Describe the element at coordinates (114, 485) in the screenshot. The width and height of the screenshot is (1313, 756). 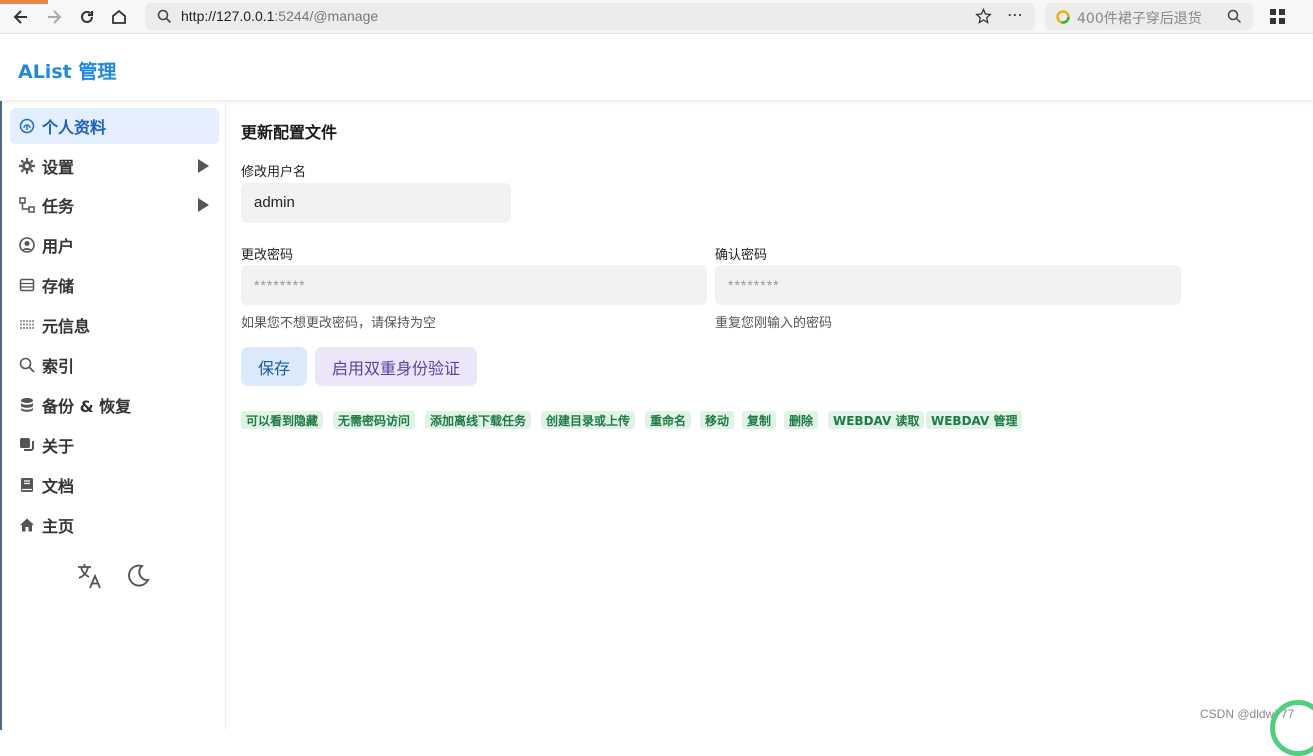
I see `sidebar-item-docs: 文档` at that location.